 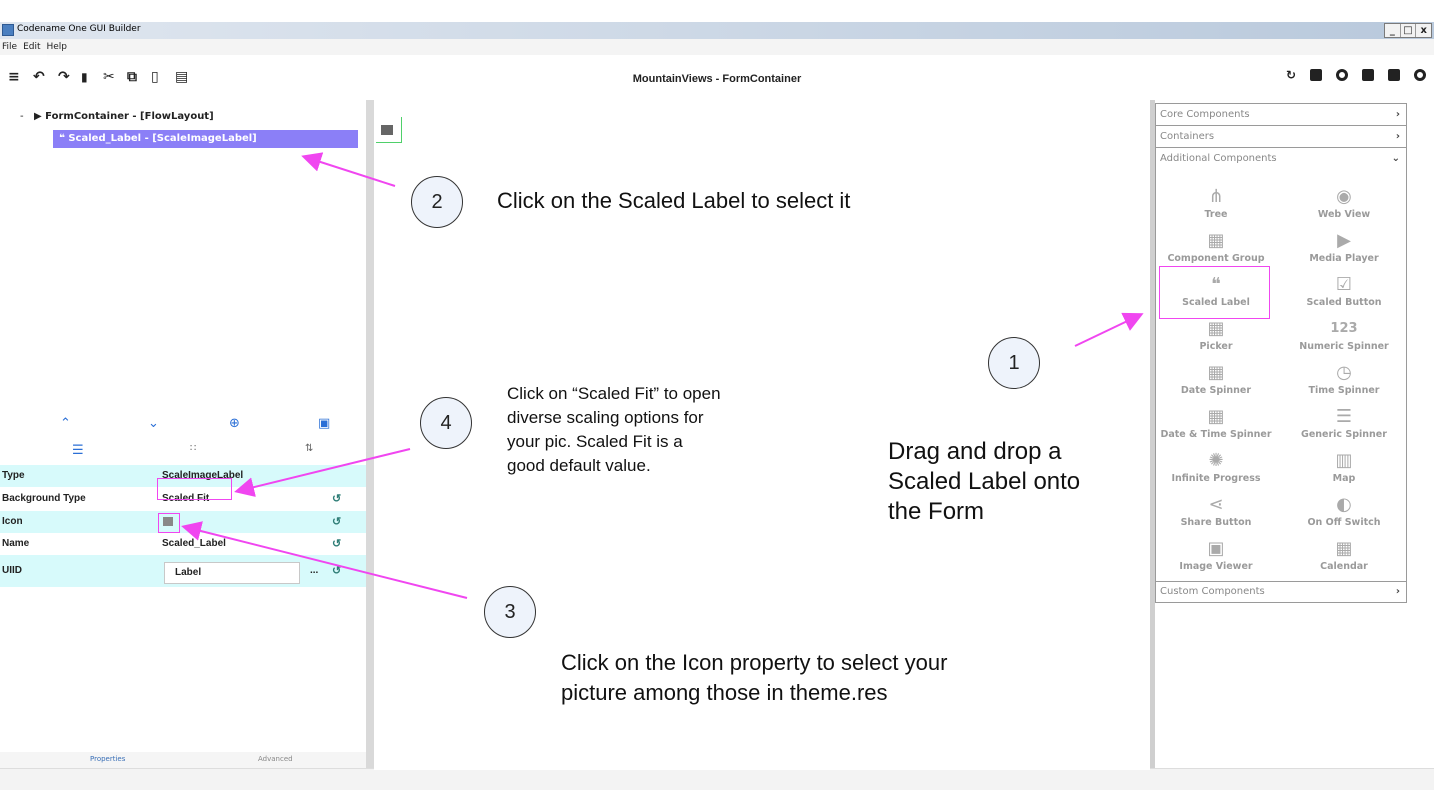 I want to click on tree-collapse-toggle: -, so click(x=22, y=116).